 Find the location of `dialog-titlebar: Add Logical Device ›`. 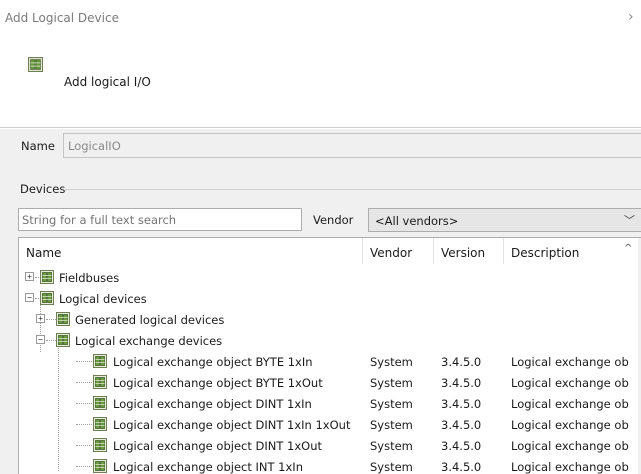

dialog-titlebar: Add Logical Device › is located at coordinates (320, 20).